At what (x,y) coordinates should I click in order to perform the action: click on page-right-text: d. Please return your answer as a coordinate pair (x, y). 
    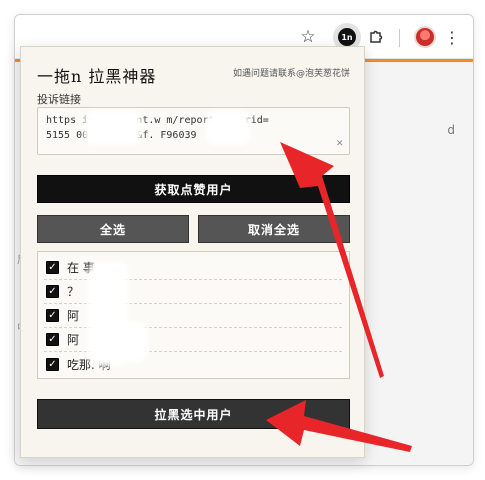
    Looking at the image, I should click on (451, 130).